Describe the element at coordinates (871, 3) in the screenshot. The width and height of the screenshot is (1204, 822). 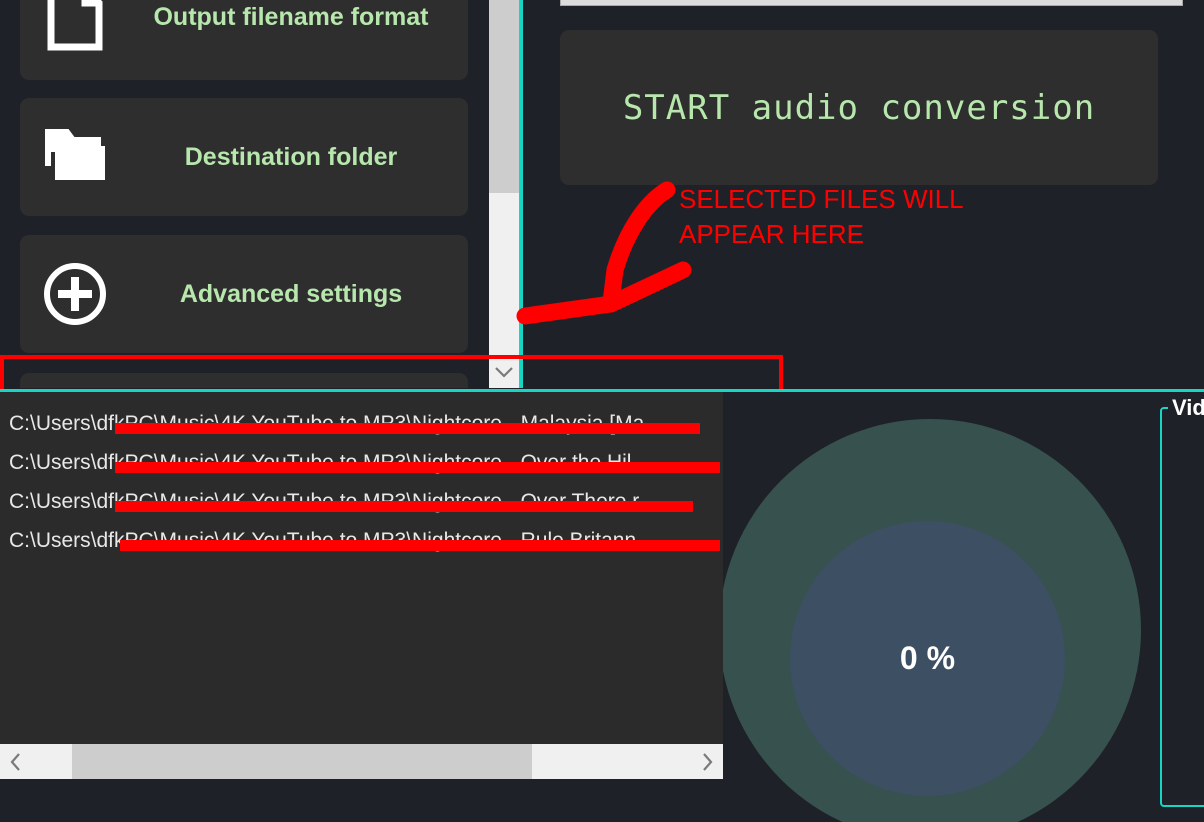
I see `top-text-field` at that location.